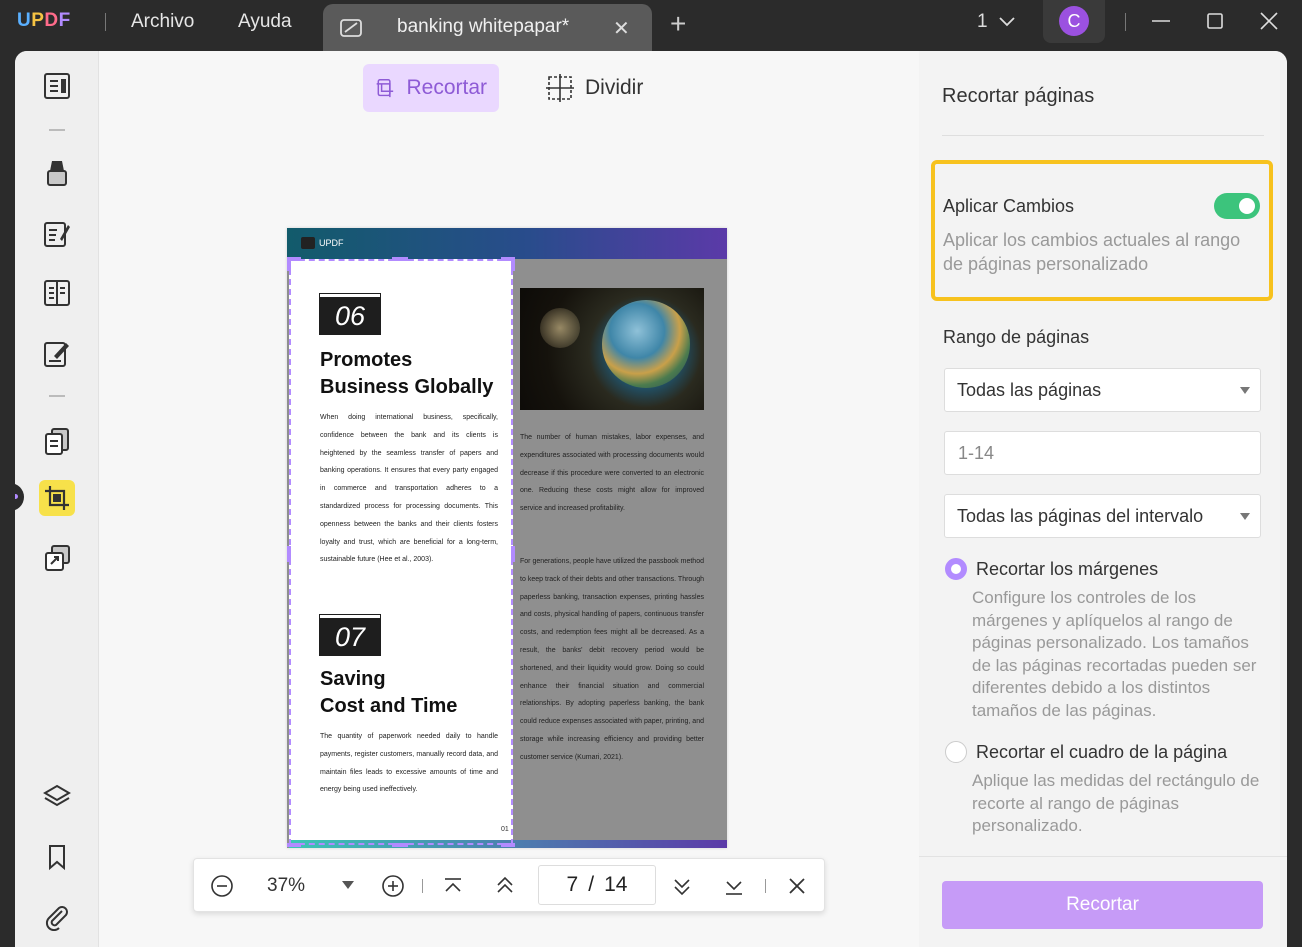 This screenshot has height=947, width=1302. I want to click on last-page-icon, so click(734, 887).